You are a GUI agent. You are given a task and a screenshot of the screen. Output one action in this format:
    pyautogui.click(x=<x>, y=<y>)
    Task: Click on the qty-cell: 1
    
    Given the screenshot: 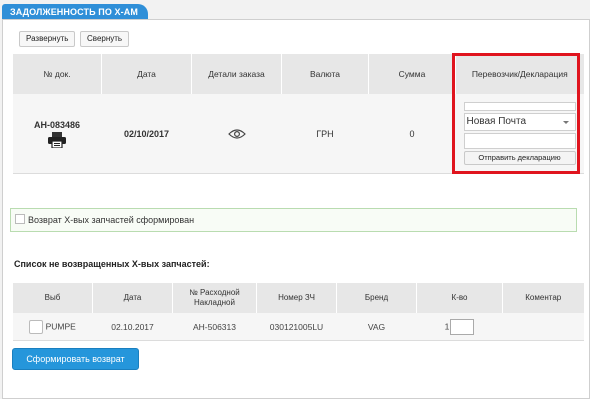 What is the action you would take?
    pyautogui.click(x=459, y=327)
    